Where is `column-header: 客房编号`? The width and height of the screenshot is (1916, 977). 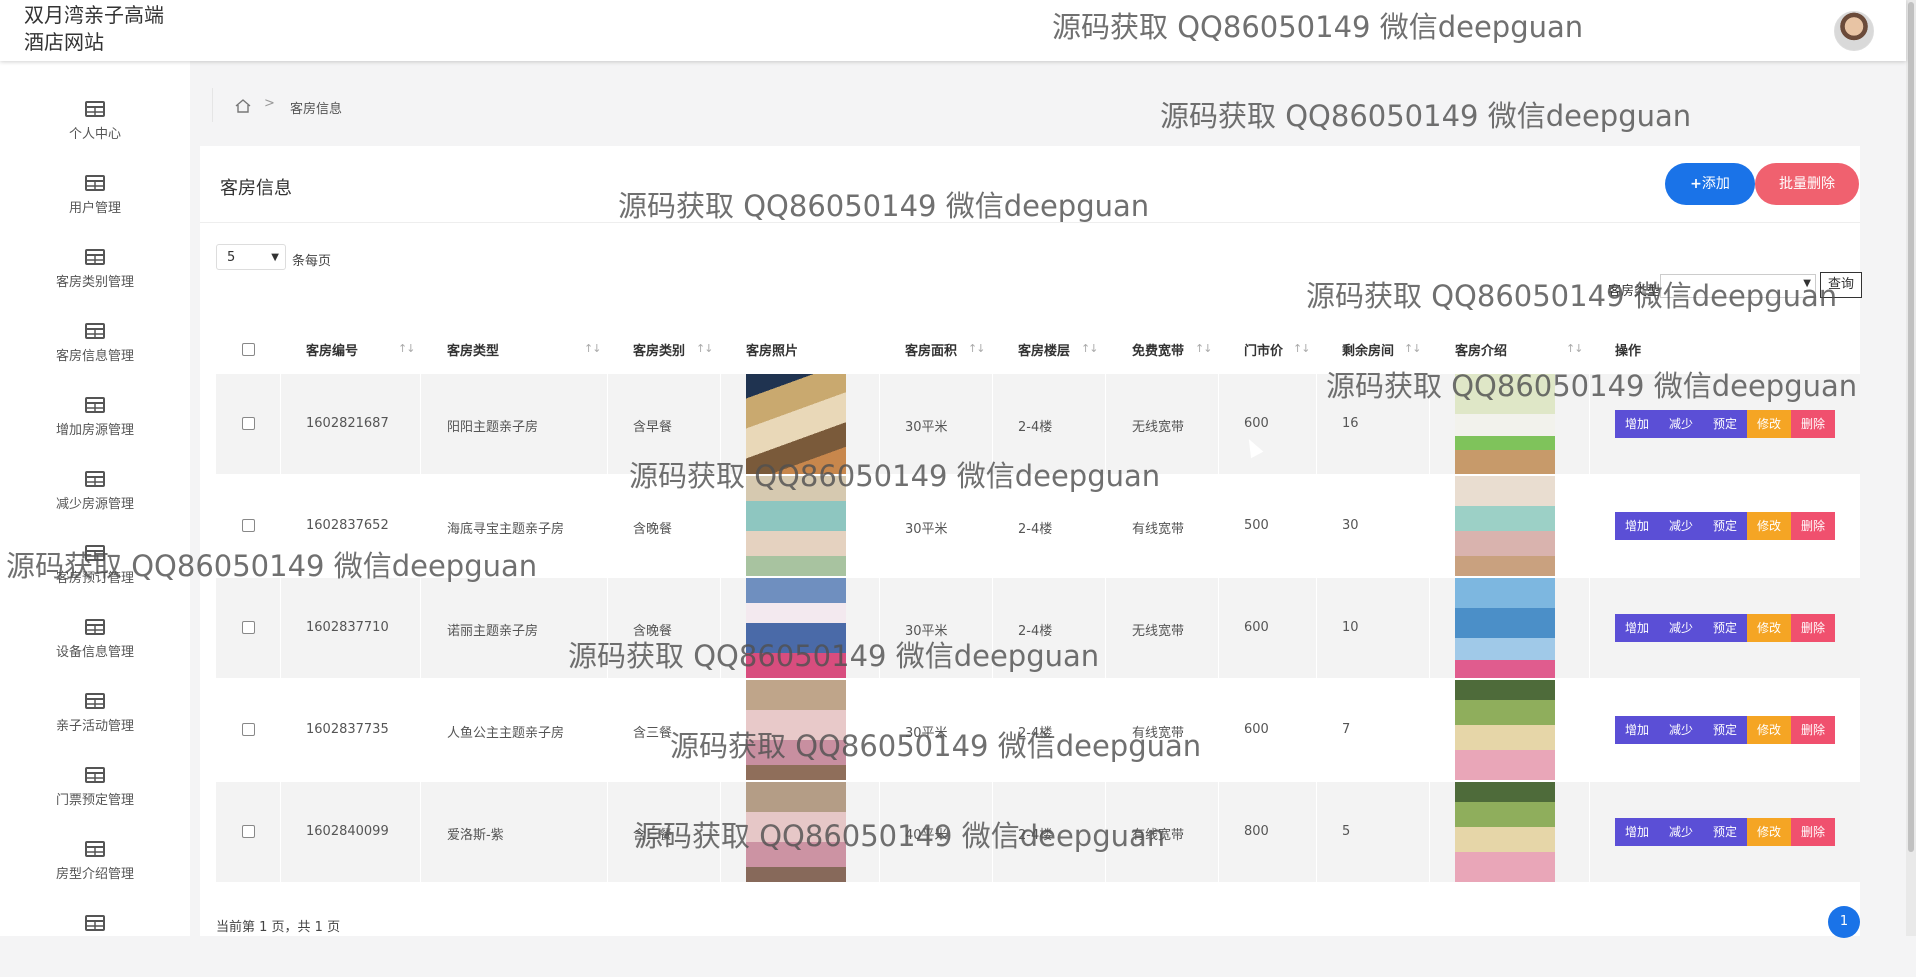
column-header: 客房编号 is located at coordinates (332, 349).